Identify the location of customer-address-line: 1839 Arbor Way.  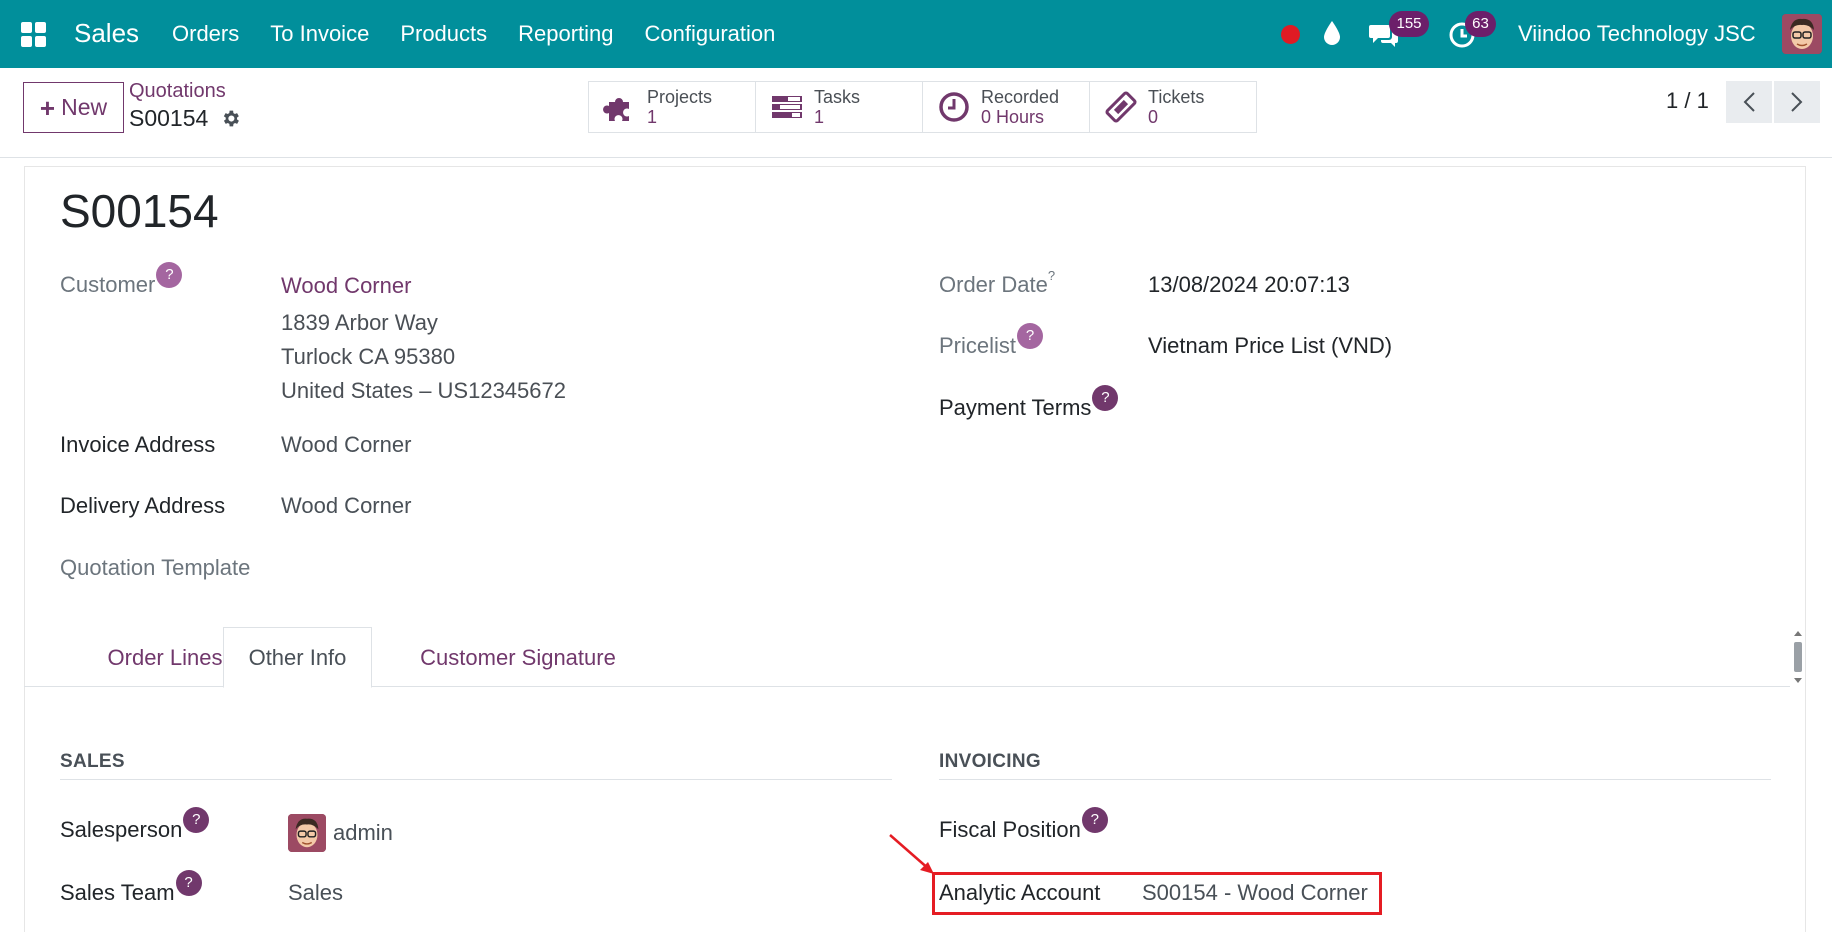
(359, 322).